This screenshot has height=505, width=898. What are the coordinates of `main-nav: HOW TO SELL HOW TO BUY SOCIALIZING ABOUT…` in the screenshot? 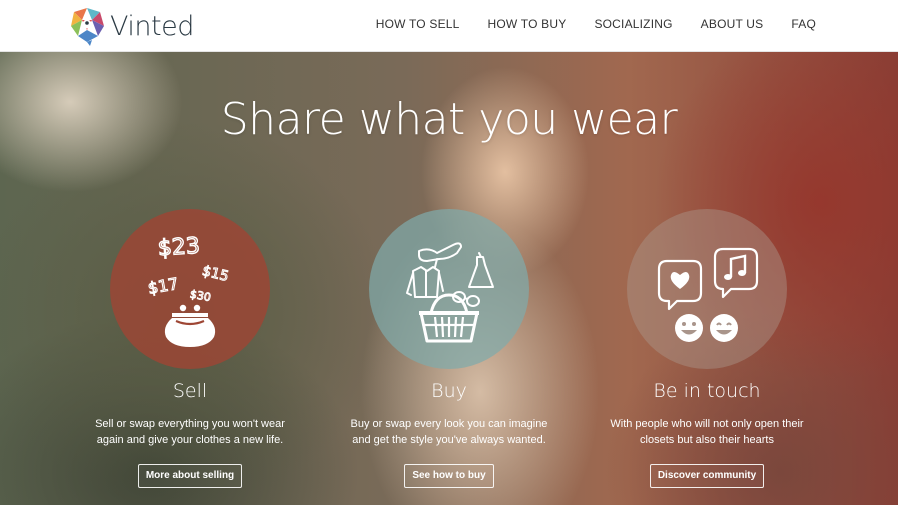 It's located at (596, 24).